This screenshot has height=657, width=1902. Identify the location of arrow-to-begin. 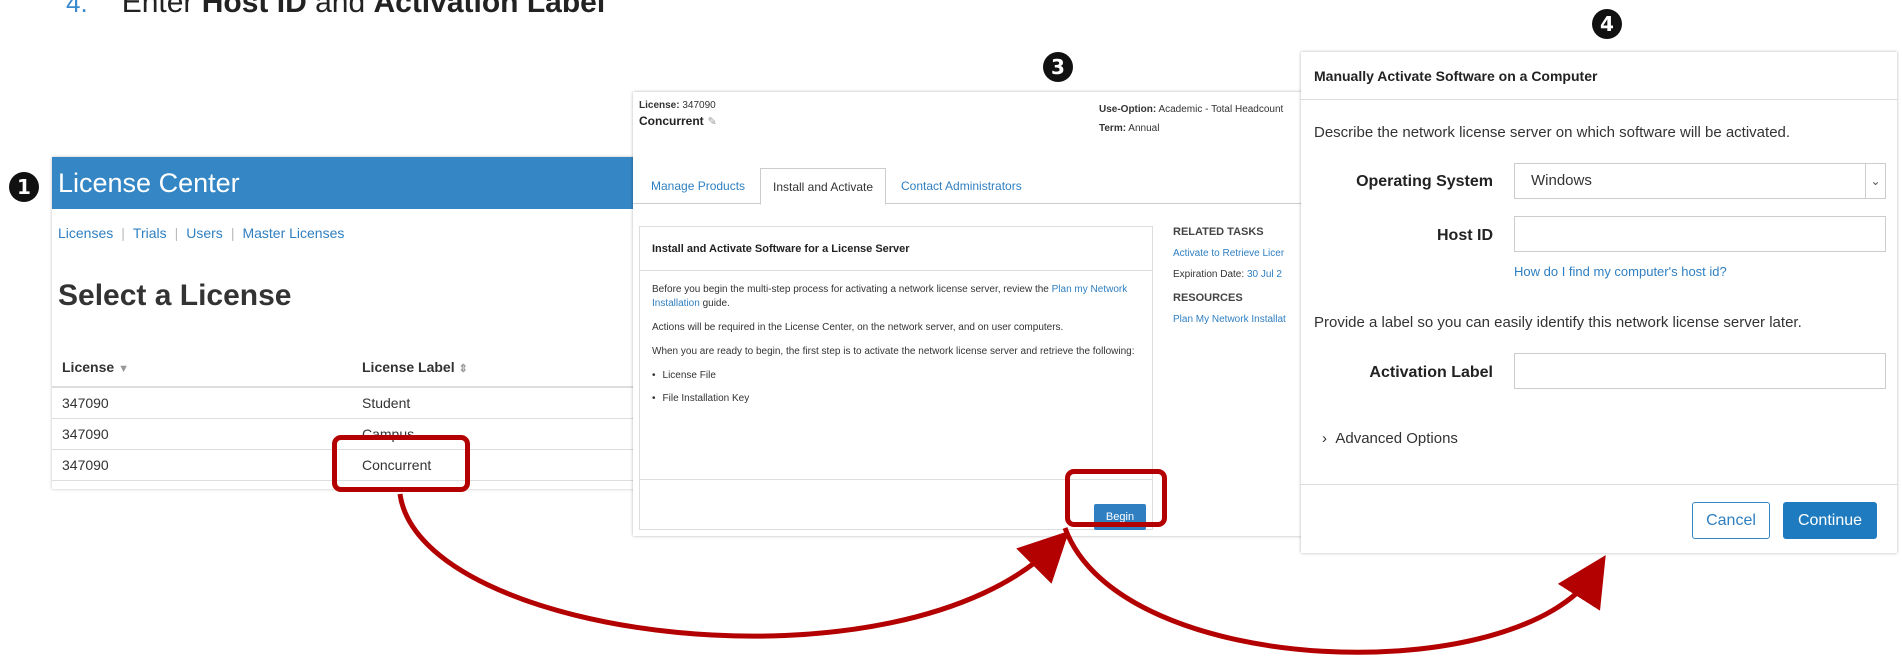
(733, 566).